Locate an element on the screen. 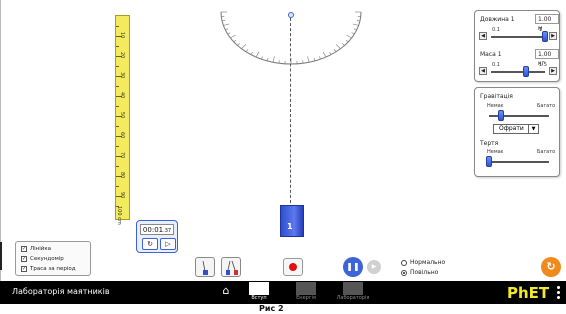  stopwatch-play-button: ▷ is located at coordinates (168, 244).